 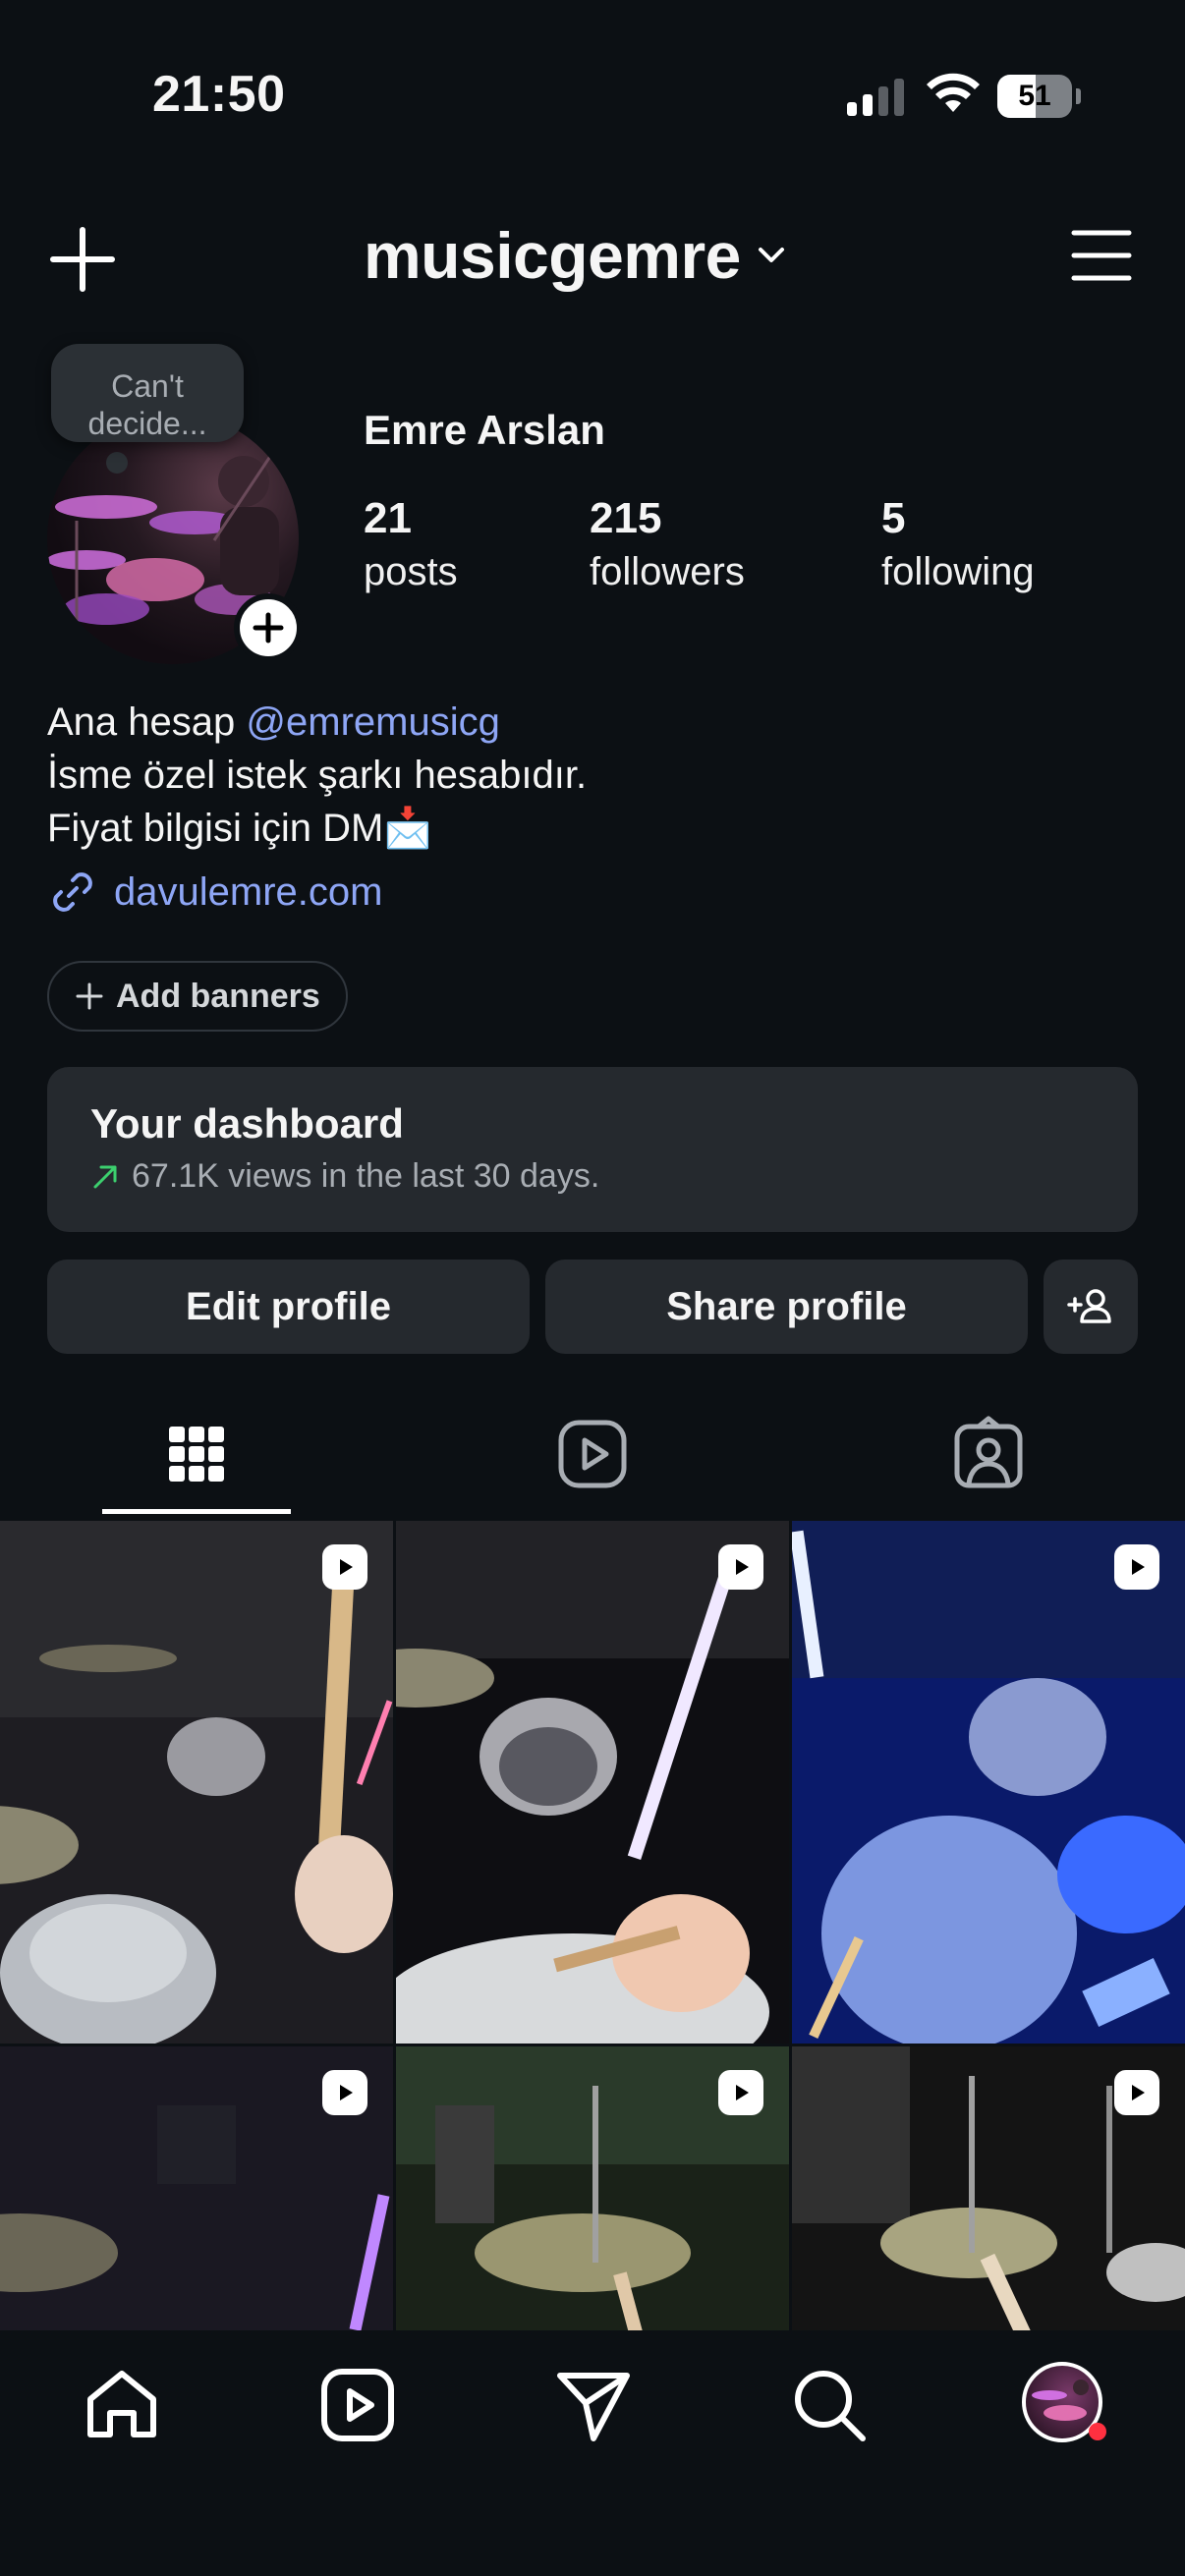 I want to click on stat-posts: 21 posts, so click(x=411, y=542).